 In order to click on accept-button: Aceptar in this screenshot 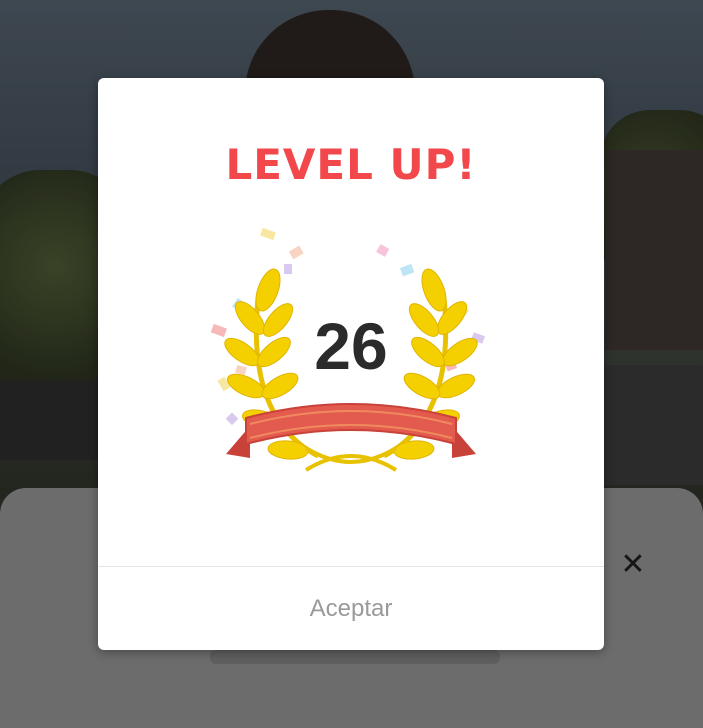, I will do `click(351, 608)`.